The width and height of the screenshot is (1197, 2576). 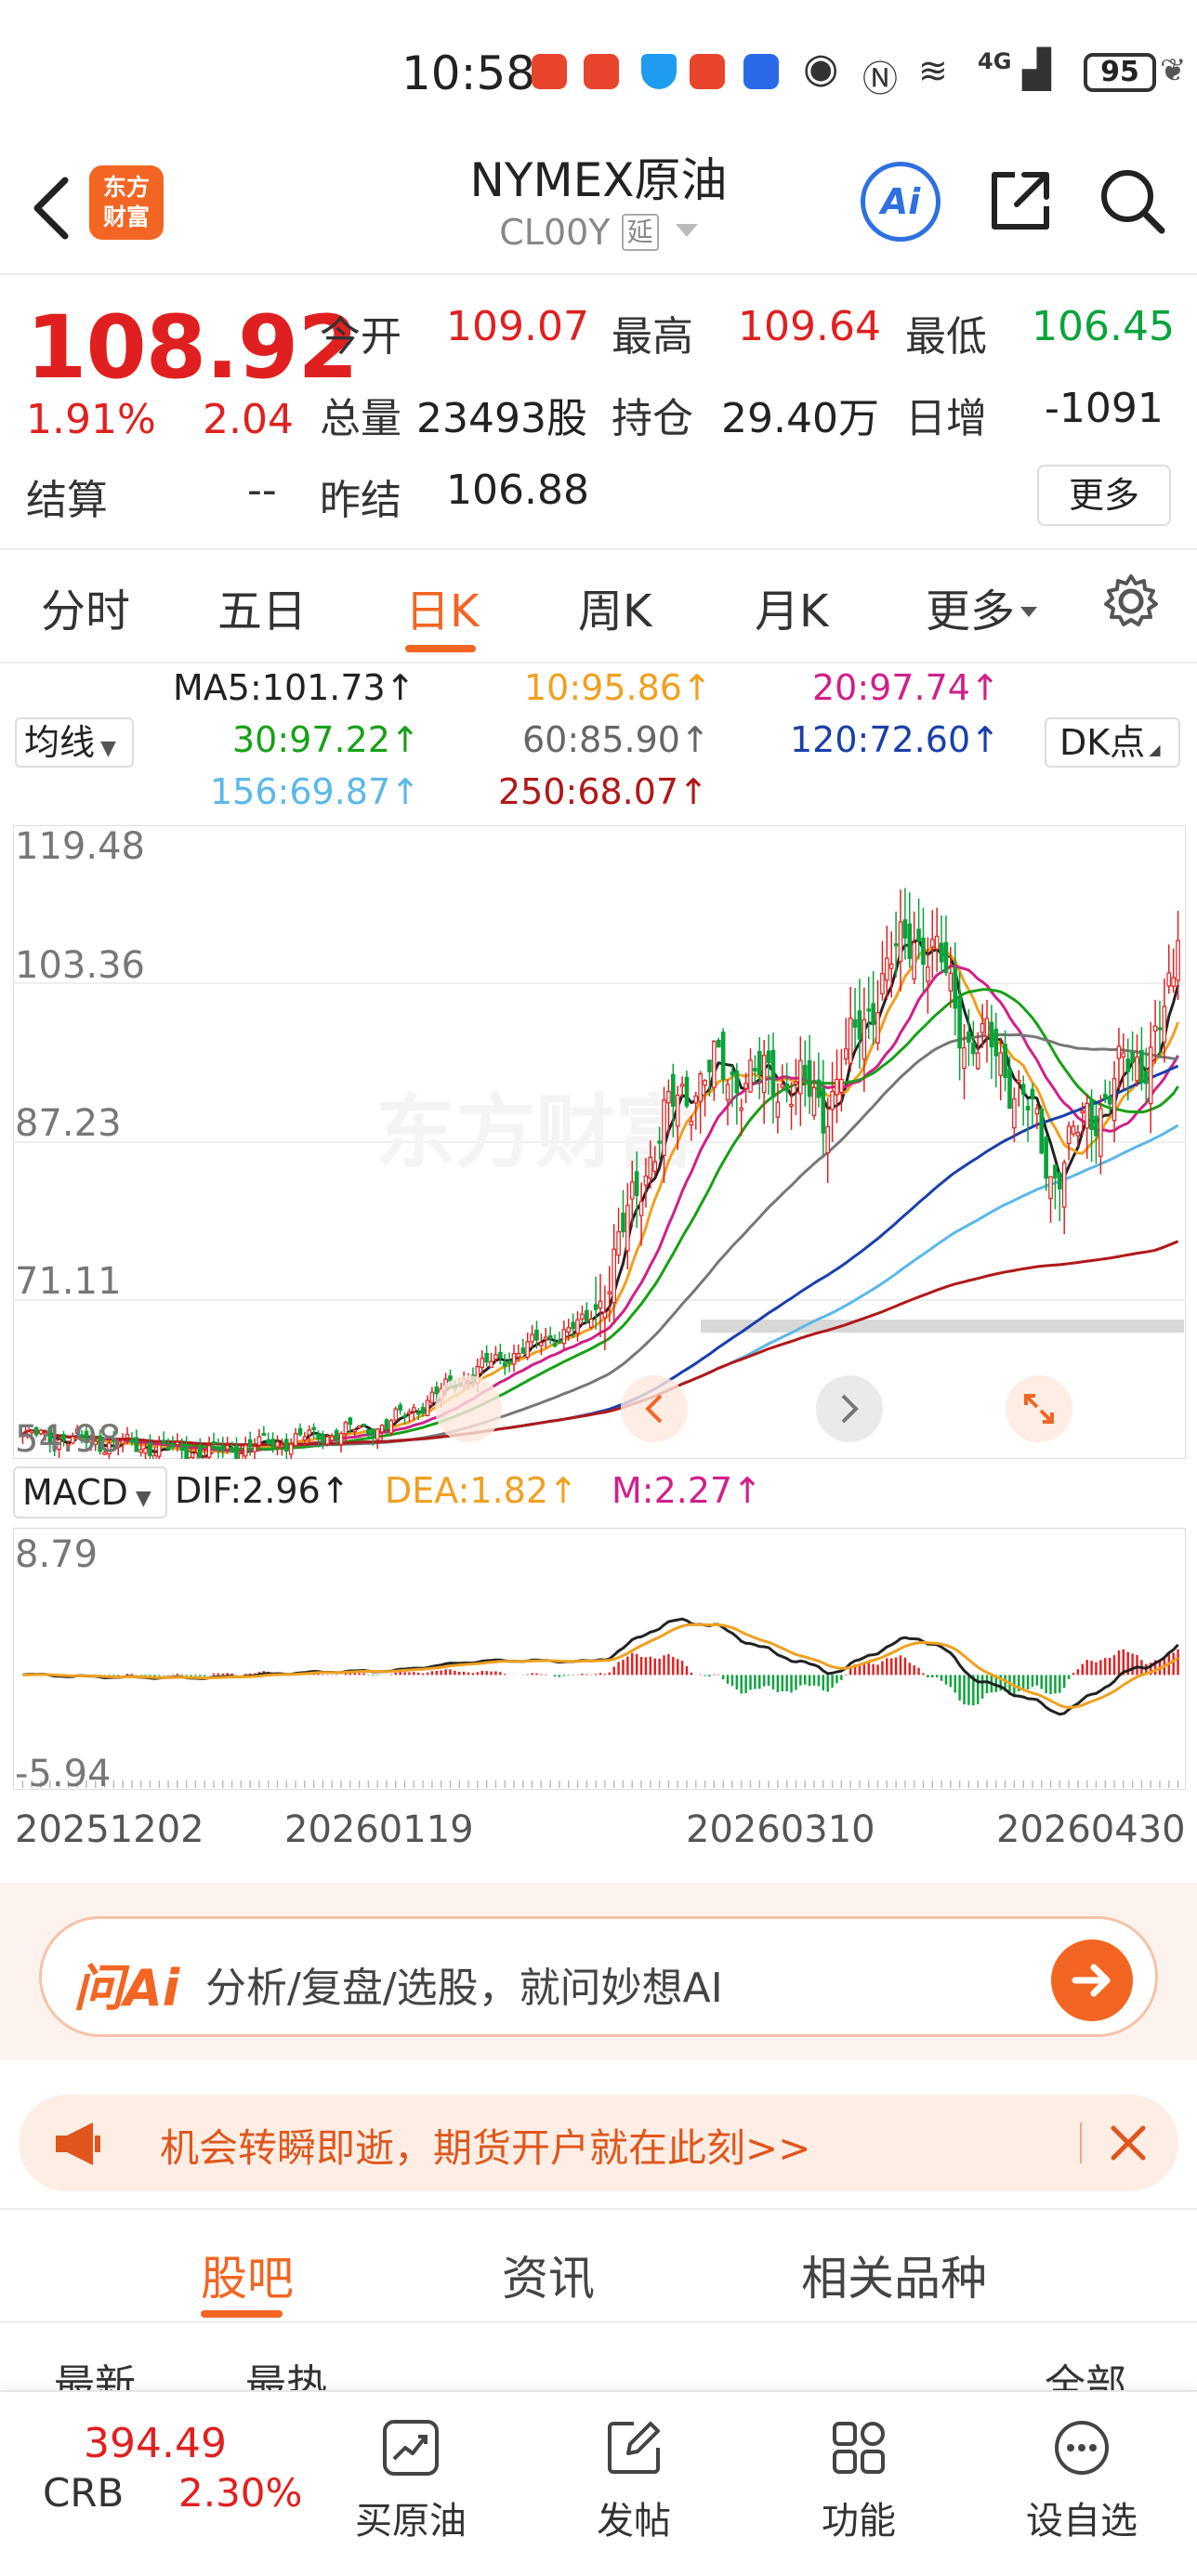 I want to click on crb-index-value: 394.49, so click(x=155, y=2443).